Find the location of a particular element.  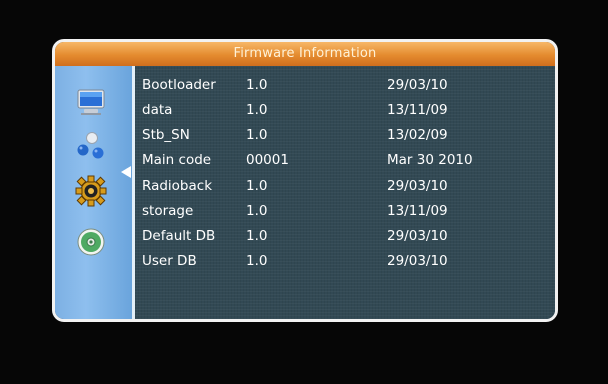

table-row: storage 1.0 13/11/09 is located at coordinates (345, 211).